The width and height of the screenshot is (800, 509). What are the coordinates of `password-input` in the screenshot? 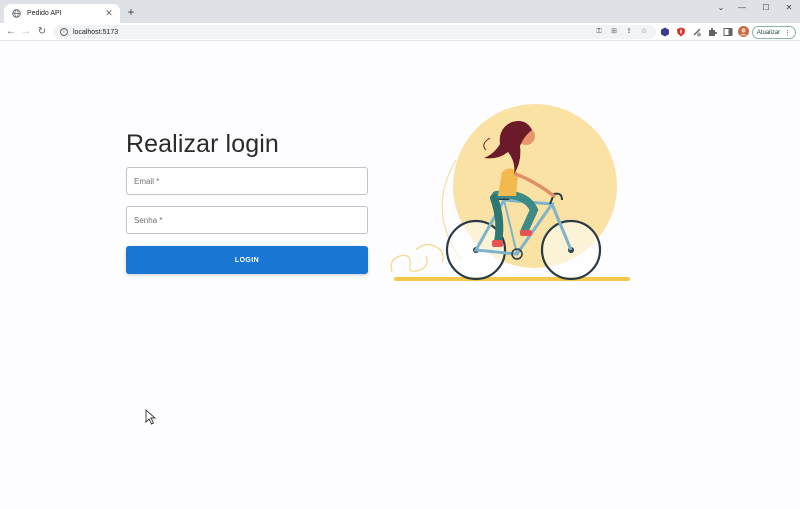 It's located at (247, 220).